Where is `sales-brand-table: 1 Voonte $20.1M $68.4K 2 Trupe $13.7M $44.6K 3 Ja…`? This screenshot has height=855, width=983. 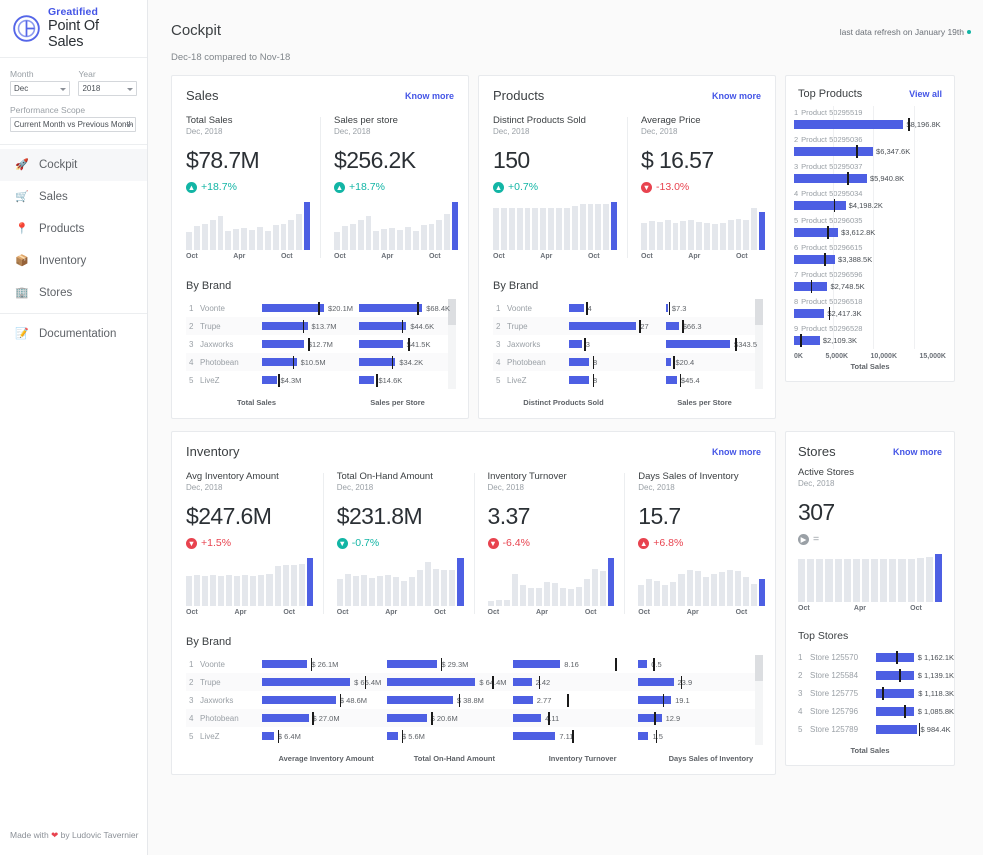
sales-brand-table: 1 Voonte $20.1M $68.4K 2 Trupe $13.7M $44.6K 3 Ja… is located at coordinates (321, 344).